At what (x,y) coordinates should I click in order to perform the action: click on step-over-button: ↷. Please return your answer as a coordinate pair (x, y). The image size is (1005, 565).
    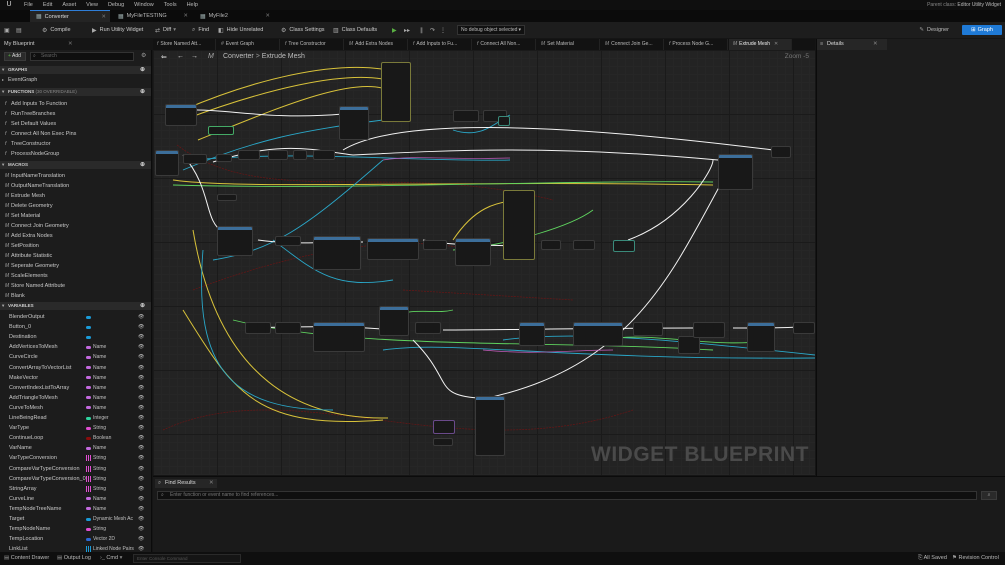
    Looking at the image, I should click on (434, 30).